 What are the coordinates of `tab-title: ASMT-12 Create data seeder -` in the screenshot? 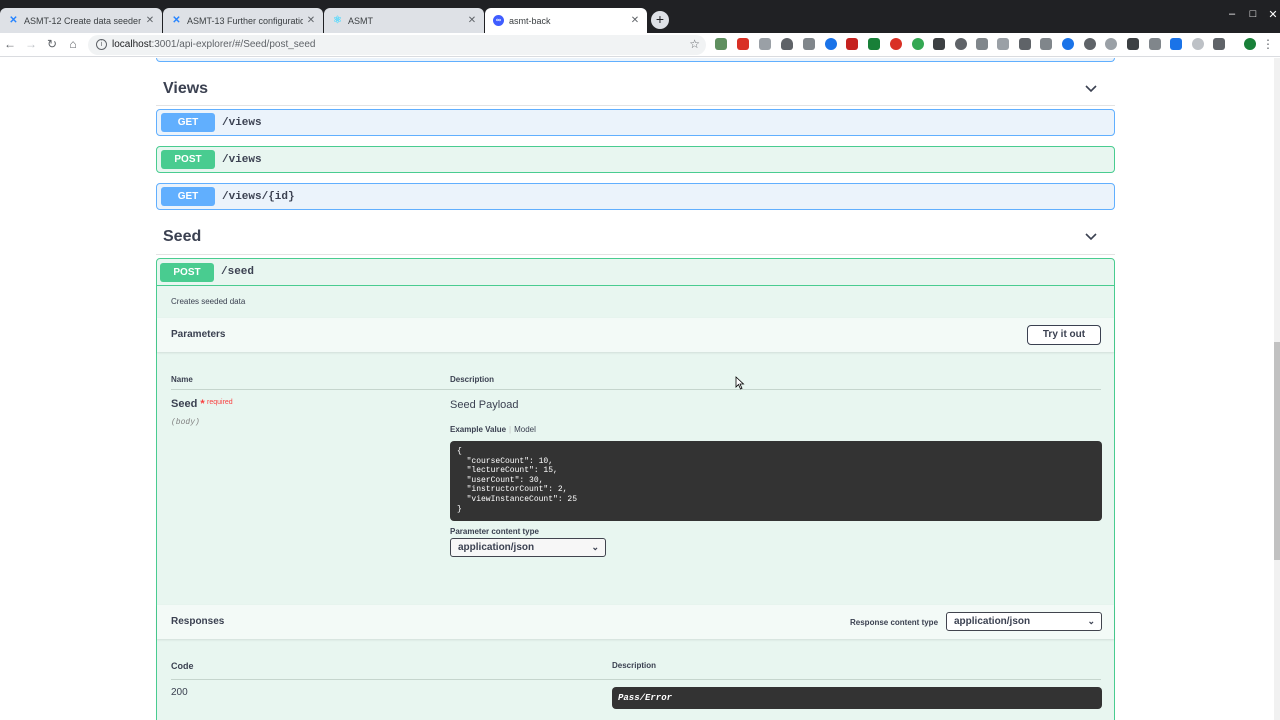 It's located at (83, 20).